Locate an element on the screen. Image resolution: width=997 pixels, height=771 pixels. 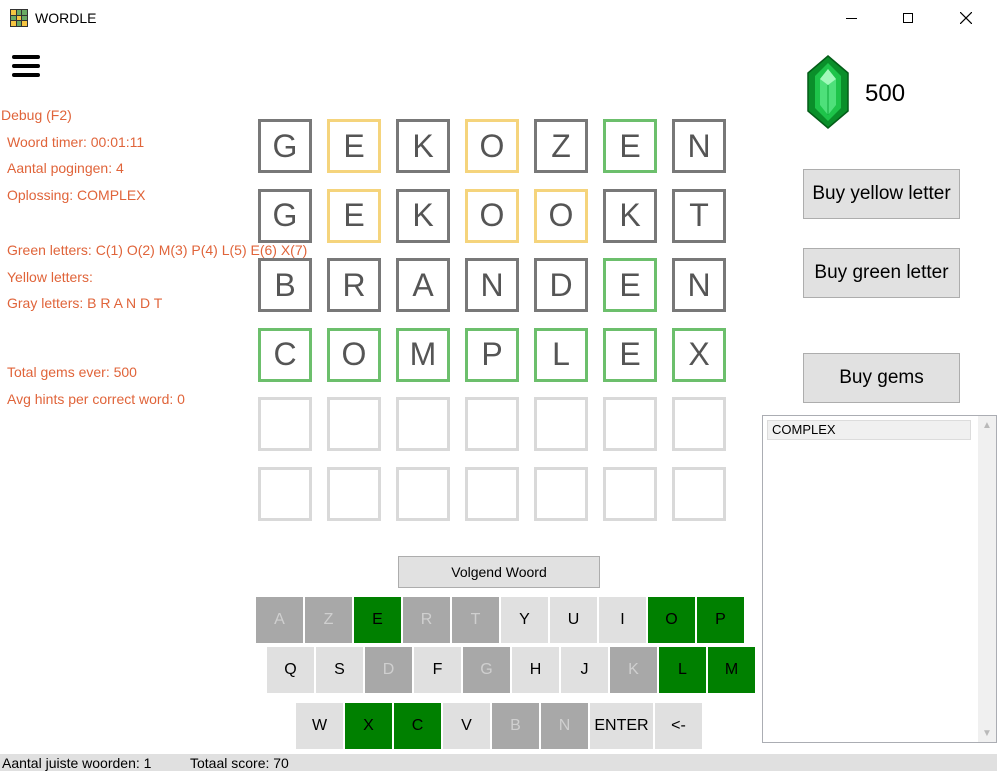
key-q: Q is located at coordinates (290, 670).